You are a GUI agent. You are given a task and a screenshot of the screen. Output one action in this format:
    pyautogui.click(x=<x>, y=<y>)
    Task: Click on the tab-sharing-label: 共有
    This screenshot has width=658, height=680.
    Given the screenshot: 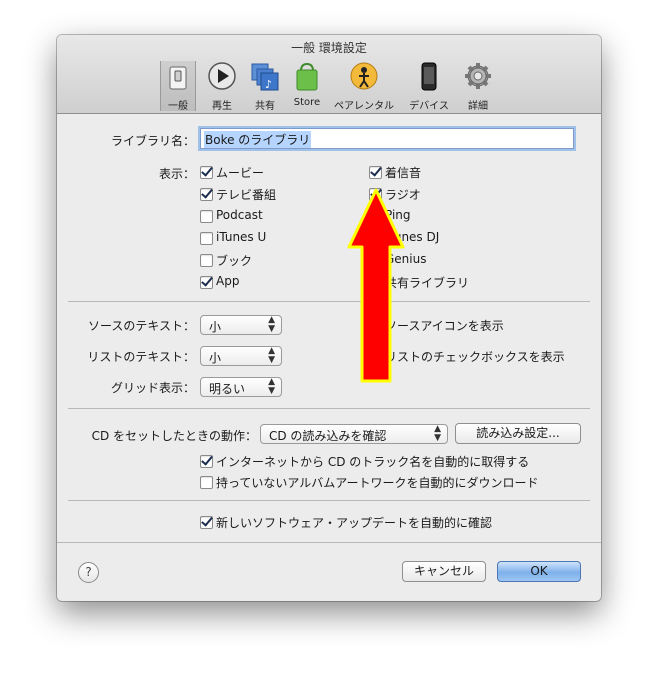 What is the action you would take?
    pyautogui.click(x=265, y=106)
    